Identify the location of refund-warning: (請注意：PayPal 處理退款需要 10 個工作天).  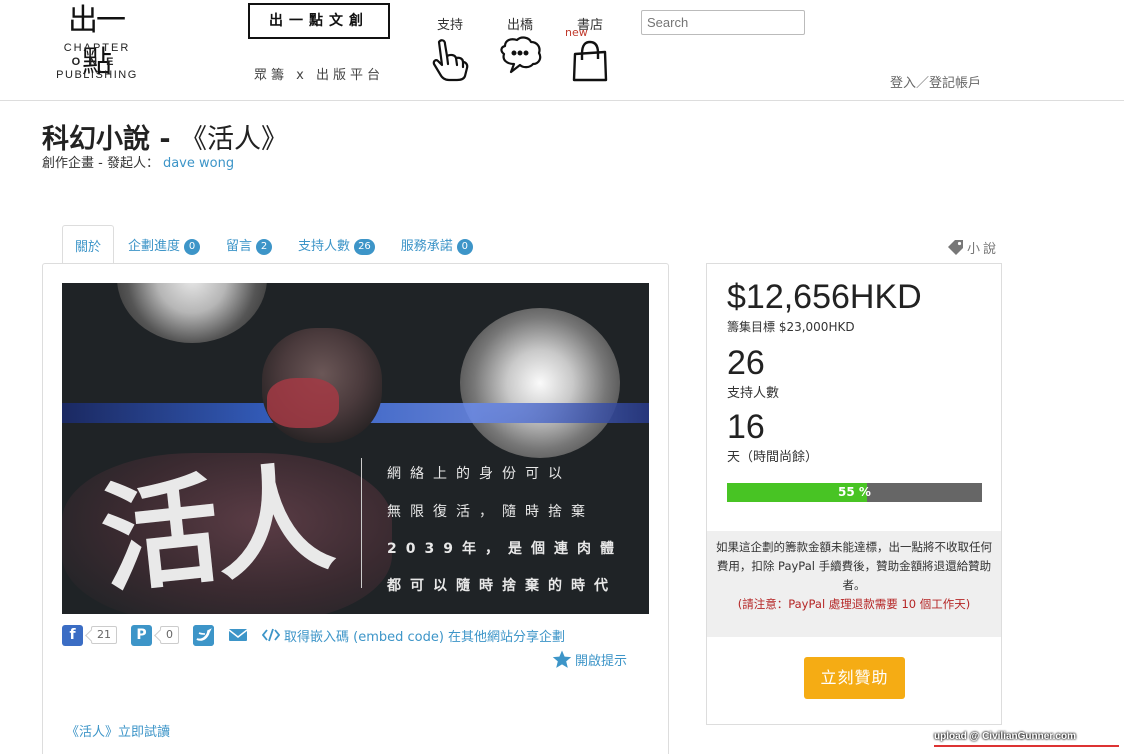
(854, 604).